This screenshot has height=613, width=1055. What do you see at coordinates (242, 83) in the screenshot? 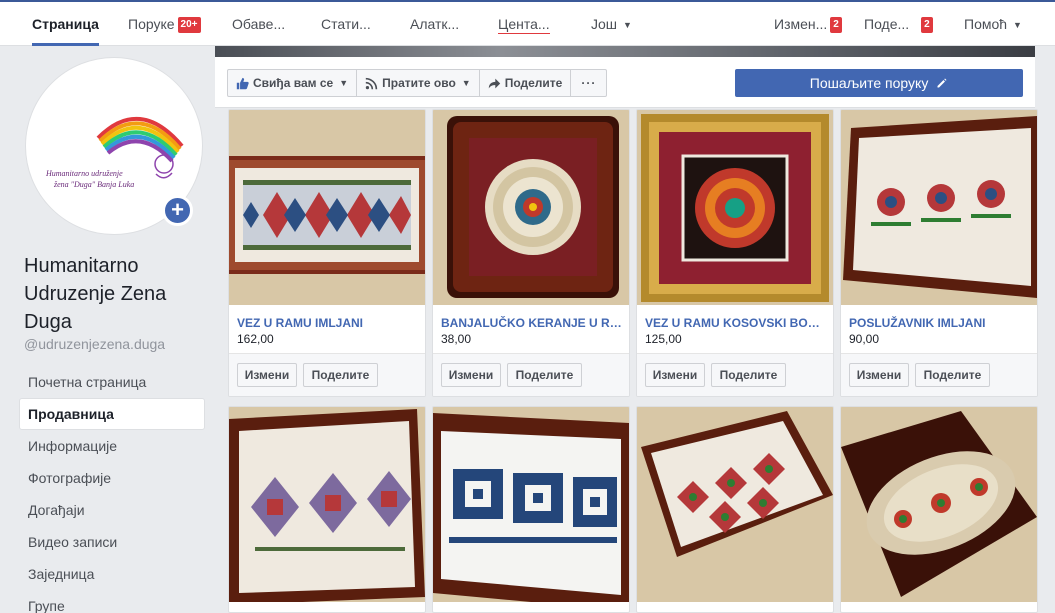
I see `thumbs-up-icon` at bounding box center [242, 83].